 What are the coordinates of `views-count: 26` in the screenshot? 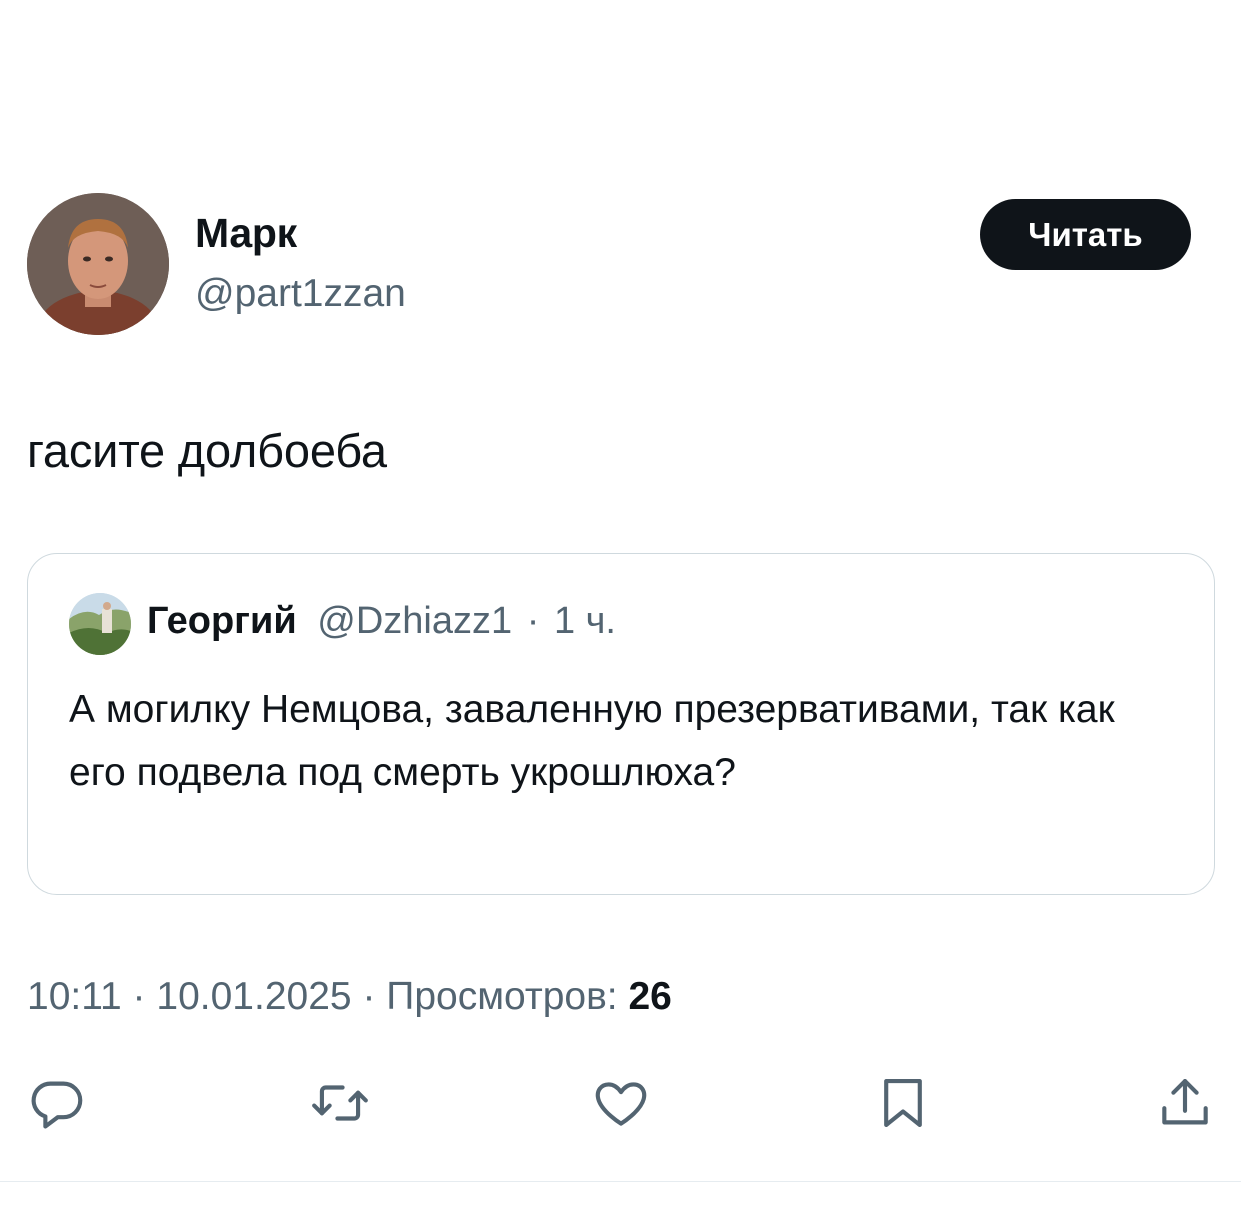 It's located at (650, 996).